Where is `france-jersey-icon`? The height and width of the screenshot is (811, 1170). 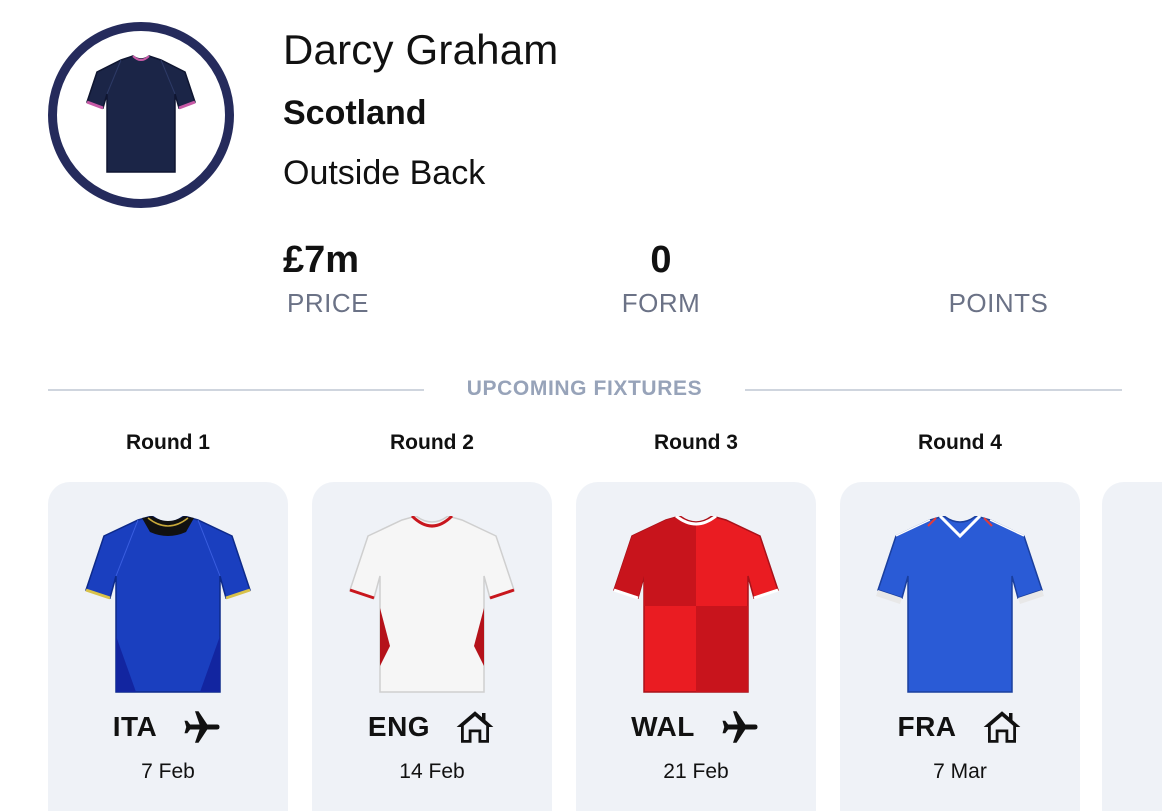
france-jersey-icon is located at coordinates (960, 604).